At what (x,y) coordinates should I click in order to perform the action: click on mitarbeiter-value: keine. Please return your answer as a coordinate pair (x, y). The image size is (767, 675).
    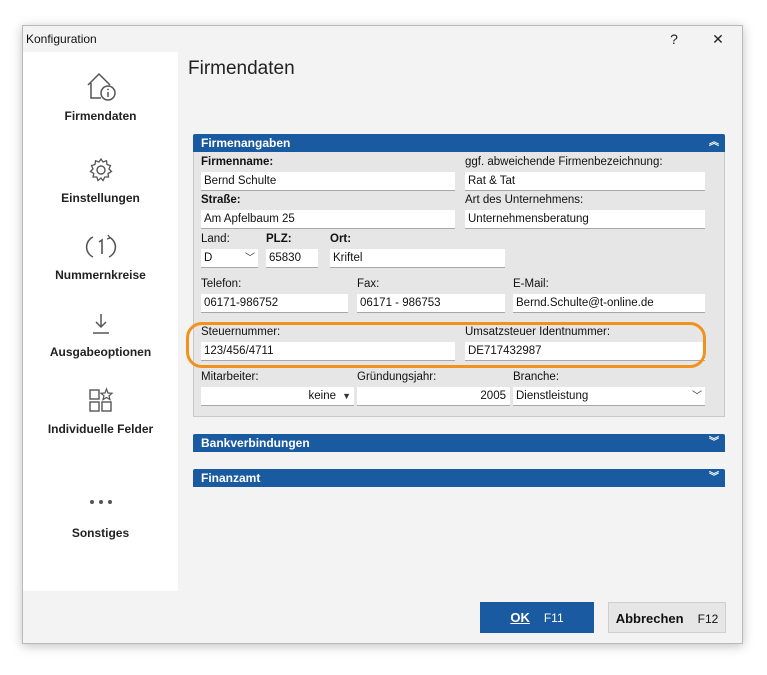
    Looking at the image, I should click on (322, 396).